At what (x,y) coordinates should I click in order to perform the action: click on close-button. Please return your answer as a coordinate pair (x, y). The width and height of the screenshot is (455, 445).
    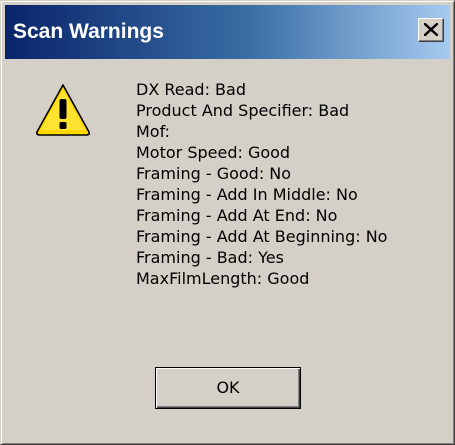
    Looking at the image, I should click on (431, 30).